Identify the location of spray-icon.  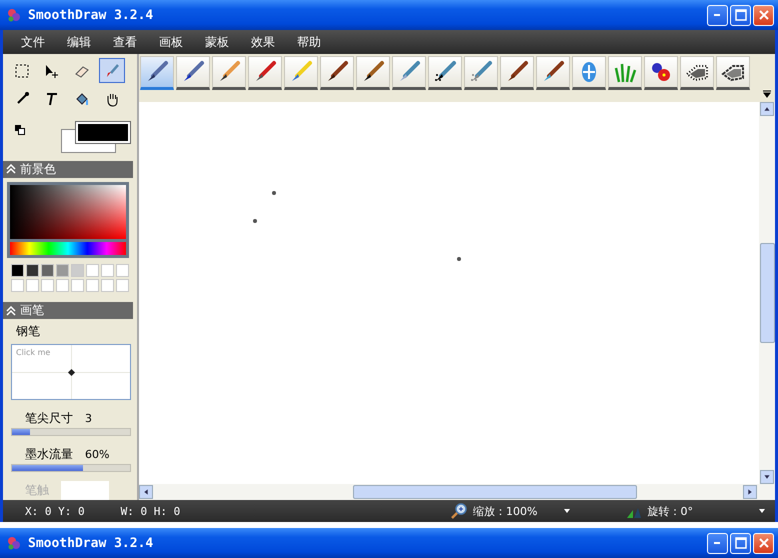
(481, 72).